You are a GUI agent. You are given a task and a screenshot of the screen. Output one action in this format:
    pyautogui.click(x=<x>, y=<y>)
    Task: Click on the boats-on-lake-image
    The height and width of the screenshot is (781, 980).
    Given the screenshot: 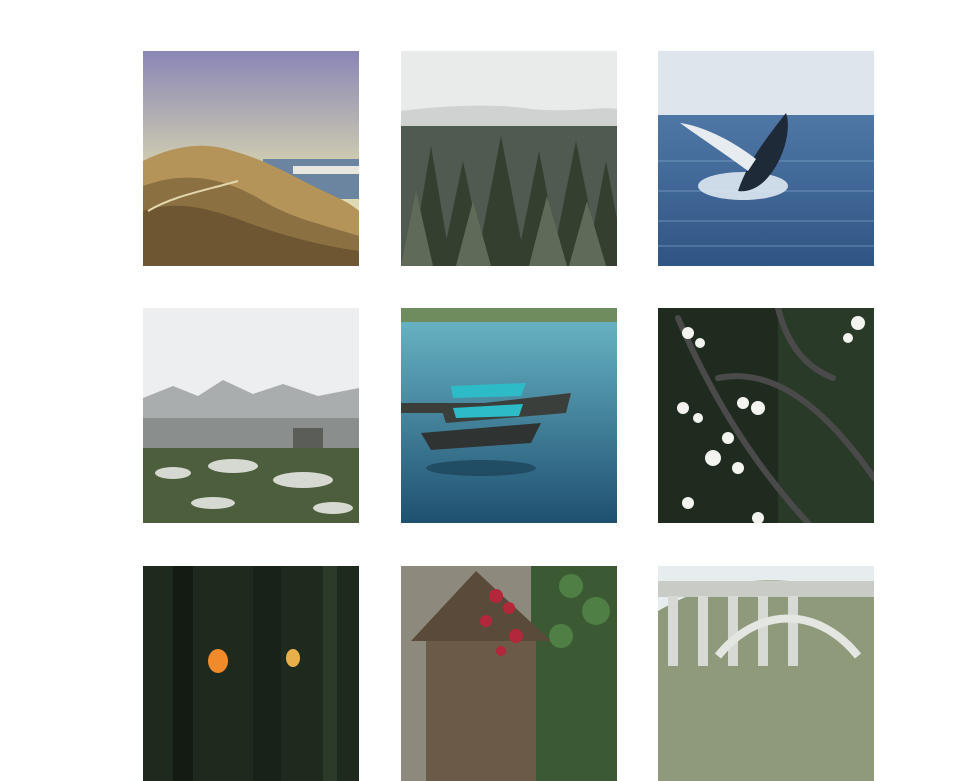 What is the action you would take?
    pyautogui.click(x=509, y=415)
    